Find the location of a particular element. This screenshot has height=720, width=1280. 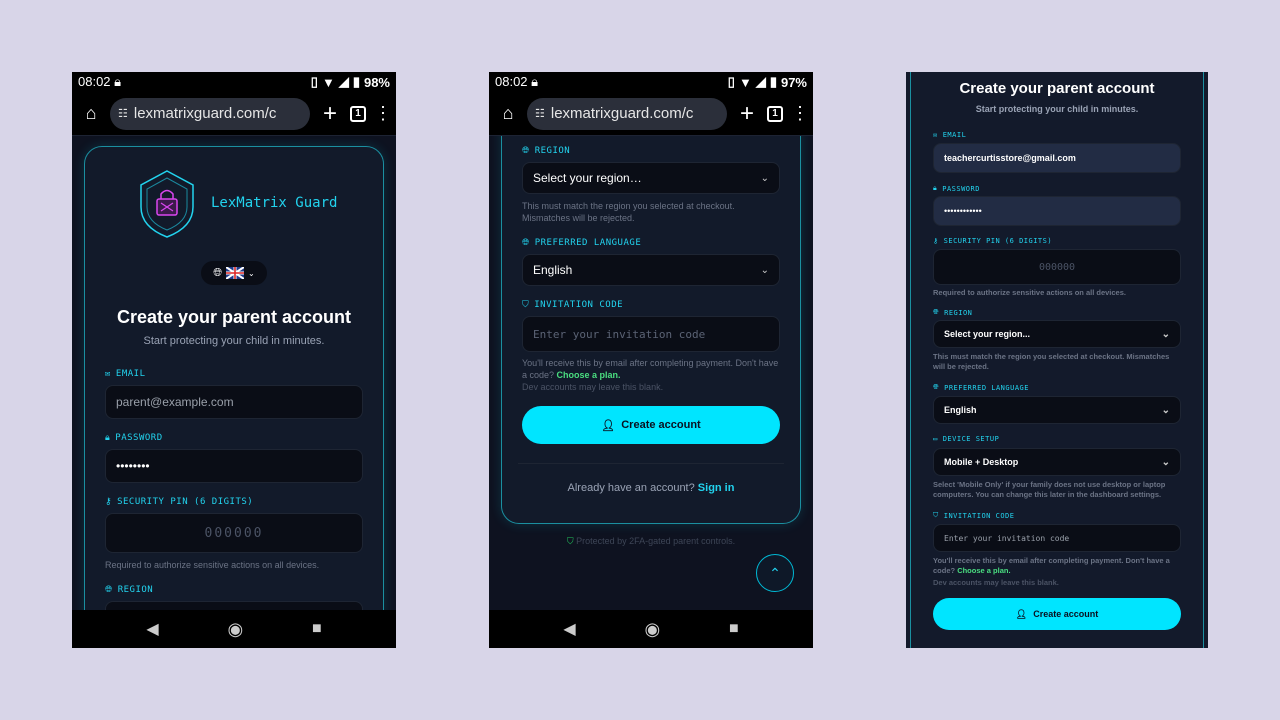

language-label: 🌐︎ PREFERRED LANGUAGE is located at coordinates (581, 243).